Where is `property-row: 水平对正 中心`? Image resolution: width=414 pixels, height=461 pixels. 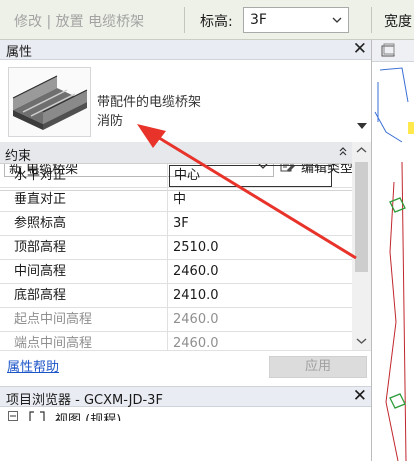 property-row: 水平对正 中心 is located at coordinates (176, 176).